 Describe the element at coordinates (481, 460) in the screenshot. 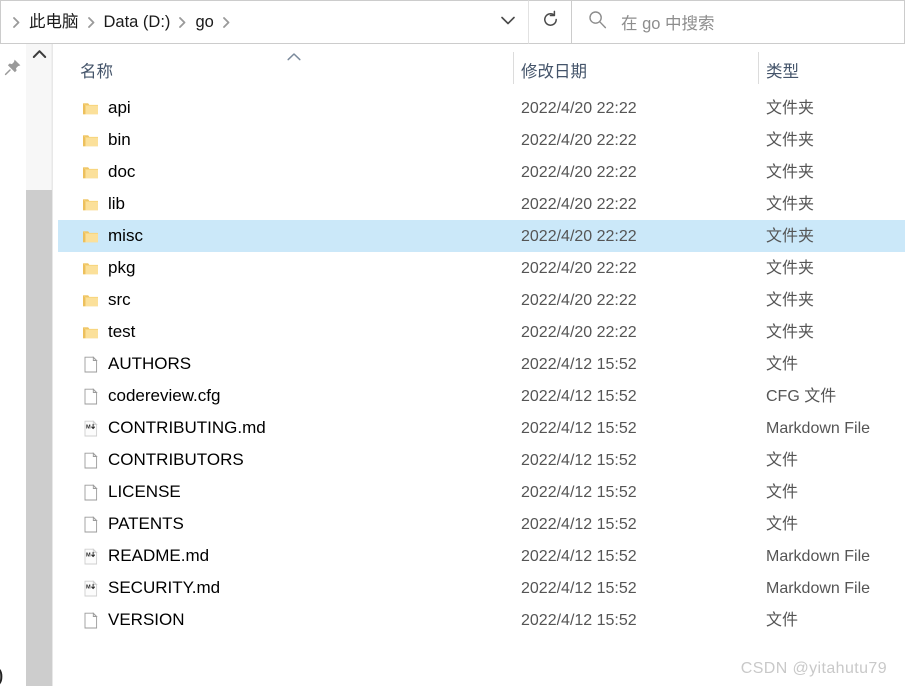

I see `file-row: CONTRIBUTORS 2022/4/12 15:52 文件` at that location.